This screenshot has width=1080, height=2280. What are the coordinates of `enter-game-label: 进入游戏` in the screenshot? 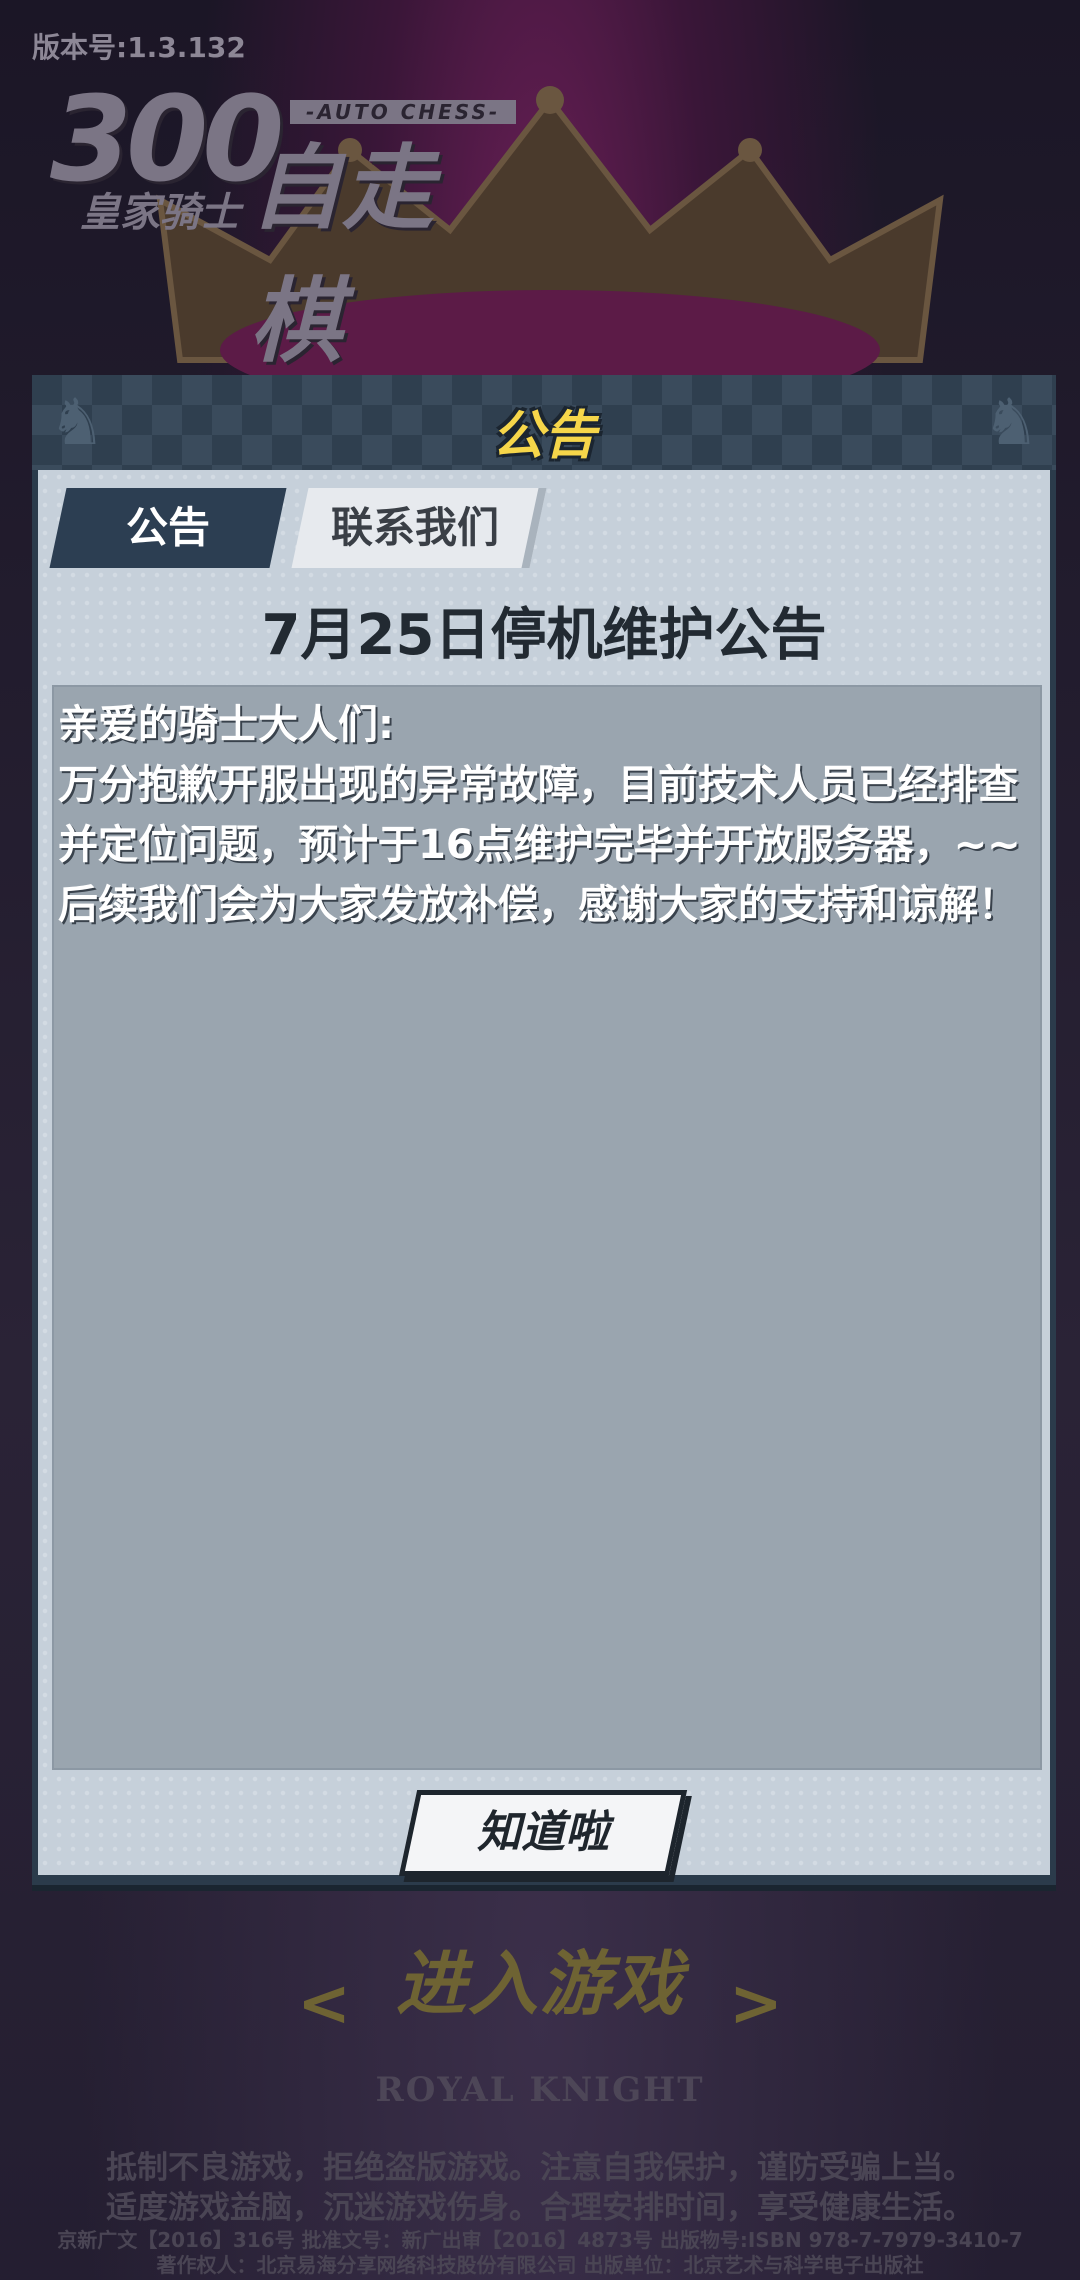 It's located at (540, 1984).